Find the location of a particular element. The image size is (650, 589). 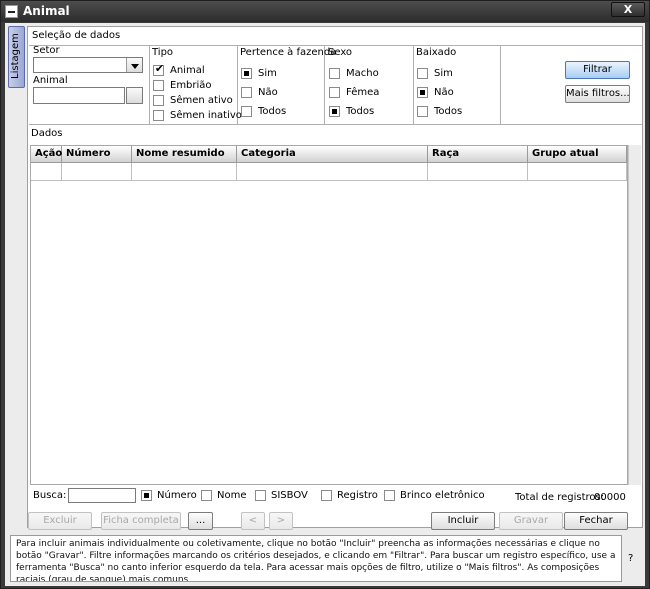

pertence-todos-radio is located at coordinates (246, 111).